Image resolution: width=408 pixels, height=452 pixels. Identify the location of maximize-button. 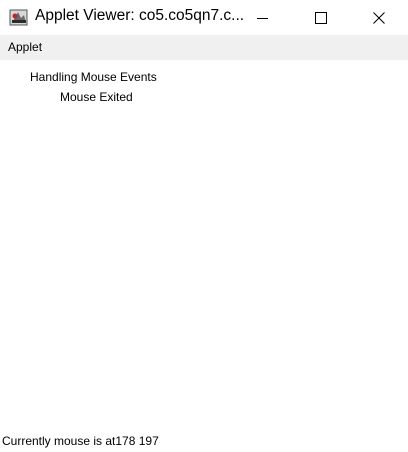
(321, 17).